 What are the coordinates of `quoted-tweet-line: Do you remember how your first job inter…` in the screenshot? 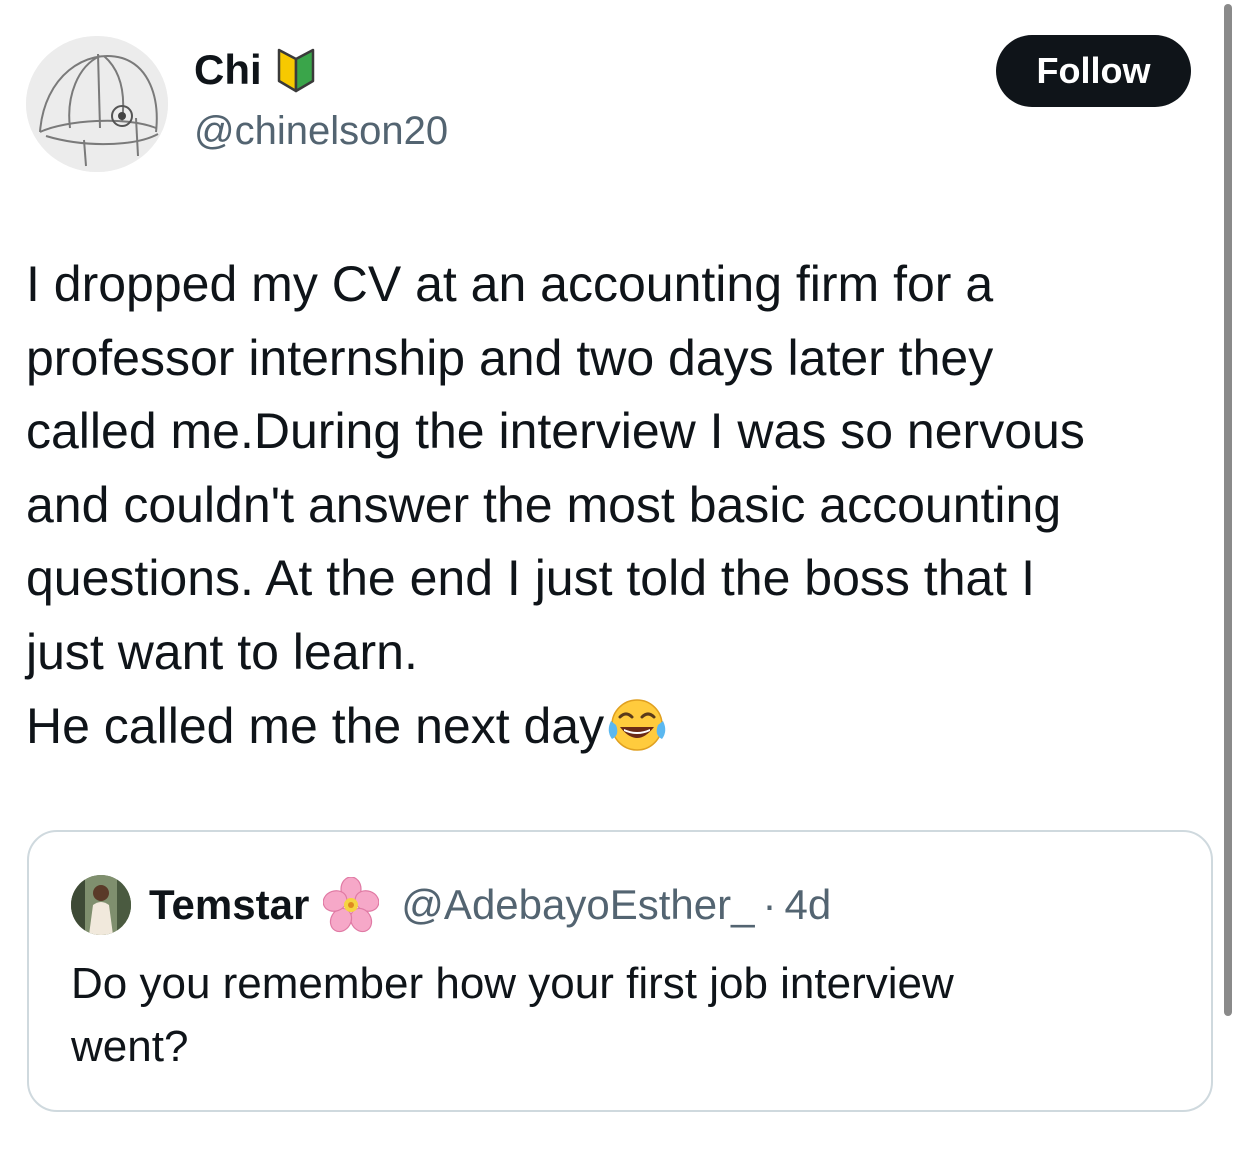 It's located at (512, 983).